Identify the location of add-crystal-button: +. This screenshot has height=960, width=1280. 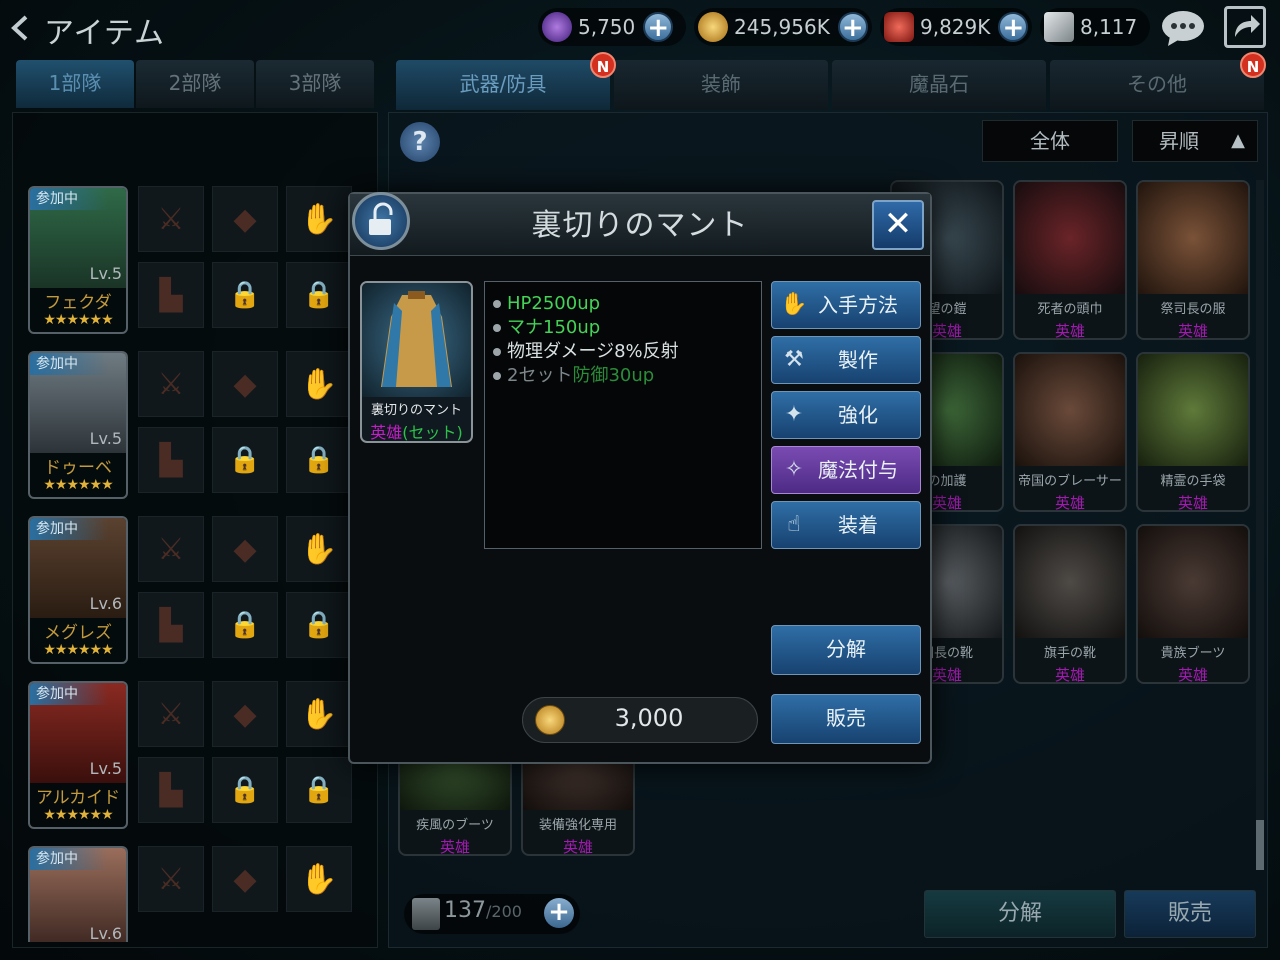
(658, 27).